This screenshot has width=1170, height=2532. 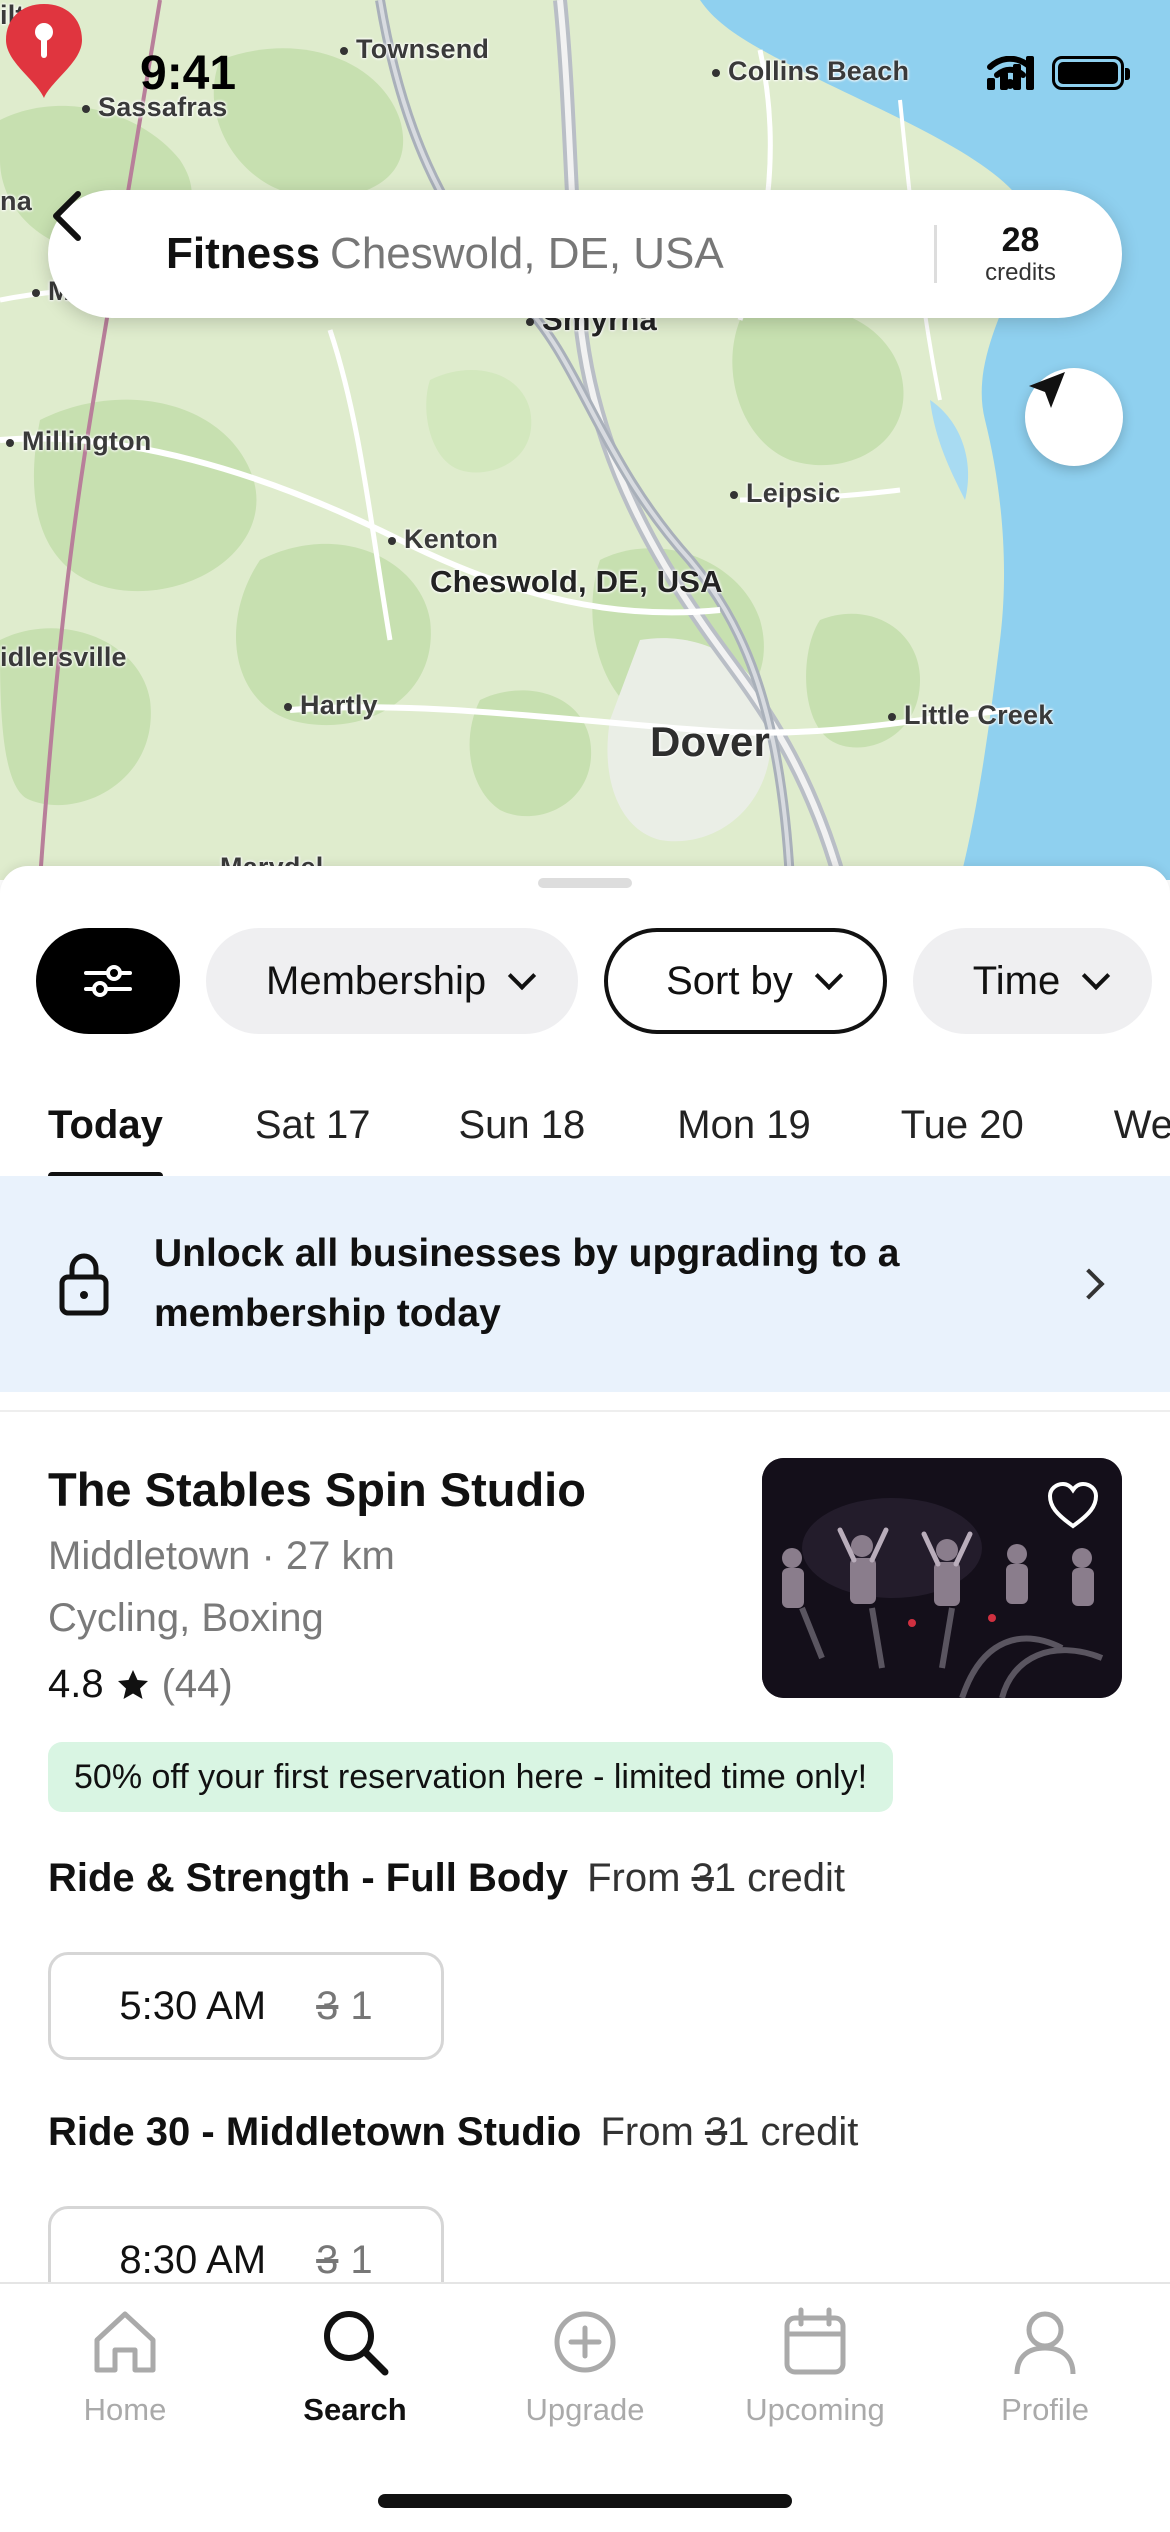 What do you see at coordinates (585, 2409) in the screenshot?
I see `tab-label: Upgrade` at bounding box center [585, 2409].